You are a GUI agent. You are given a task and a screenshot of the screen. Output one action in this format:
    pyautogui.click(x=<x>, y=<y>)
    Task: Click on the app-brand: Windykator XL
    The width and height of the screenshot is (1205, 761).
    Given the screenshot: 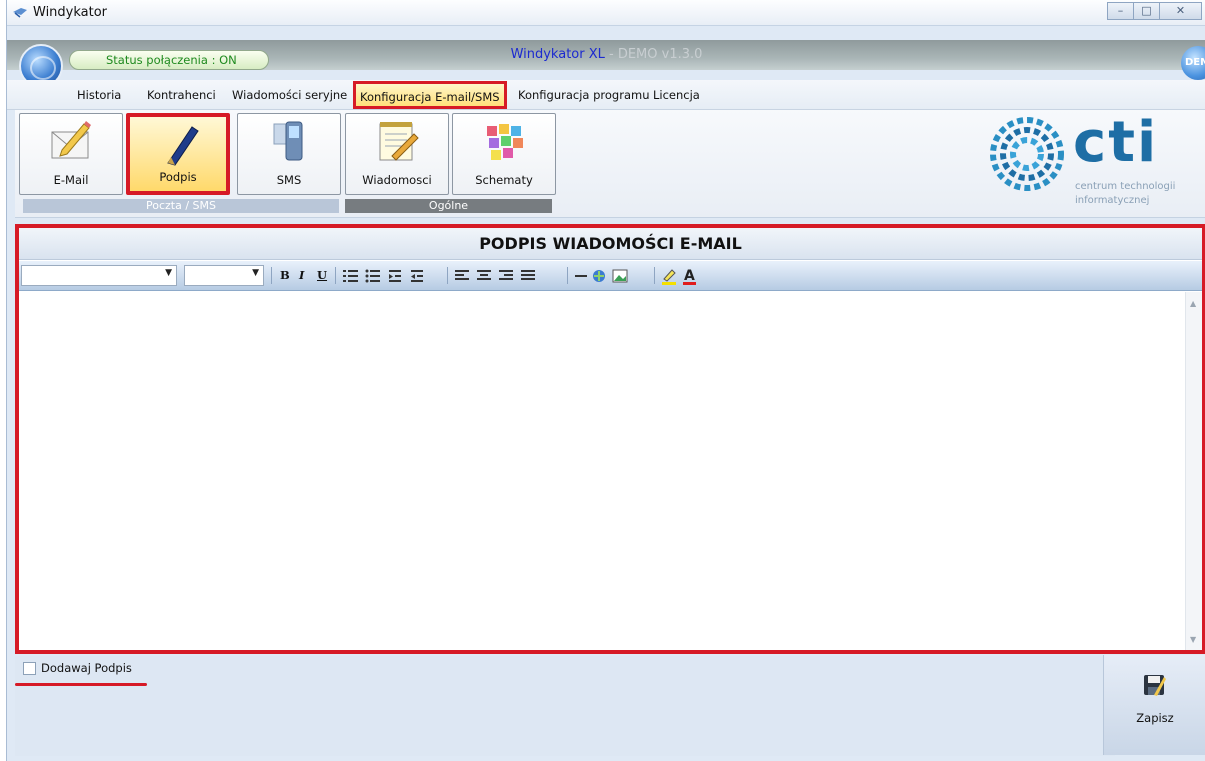 What is the action you would take?
    pyautogui.click(x=557, y=54)
    